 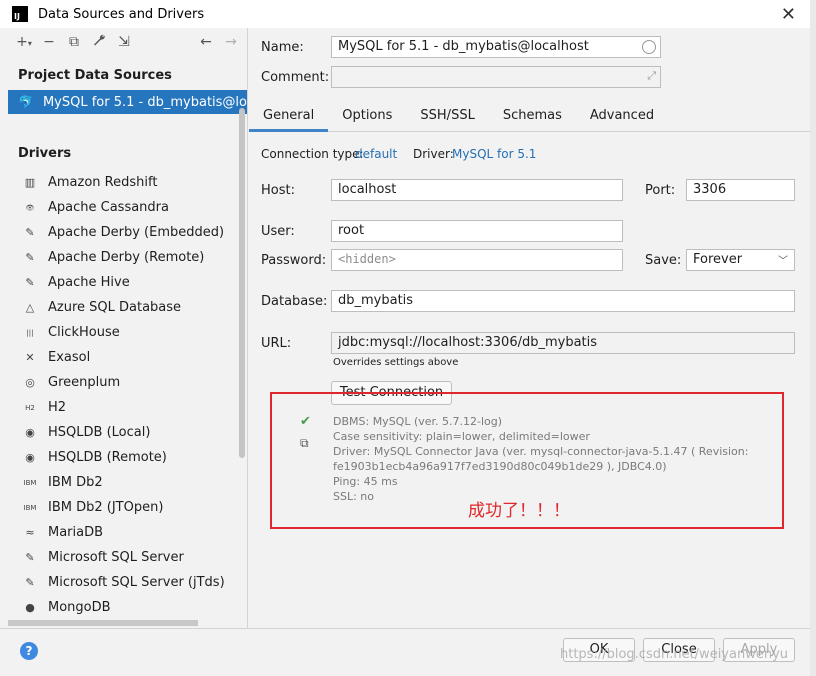 What do you see at coordinates (206, 42) in the screenshot?
I see `back-arrow-icon: ←` at bounding box center [206, 42].